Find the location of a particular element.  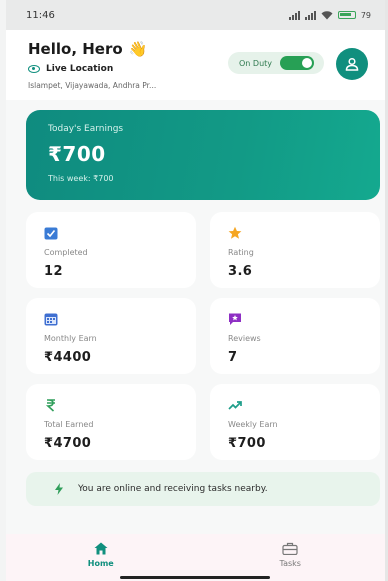

wifi-icon is located at coordinates (327, 14).